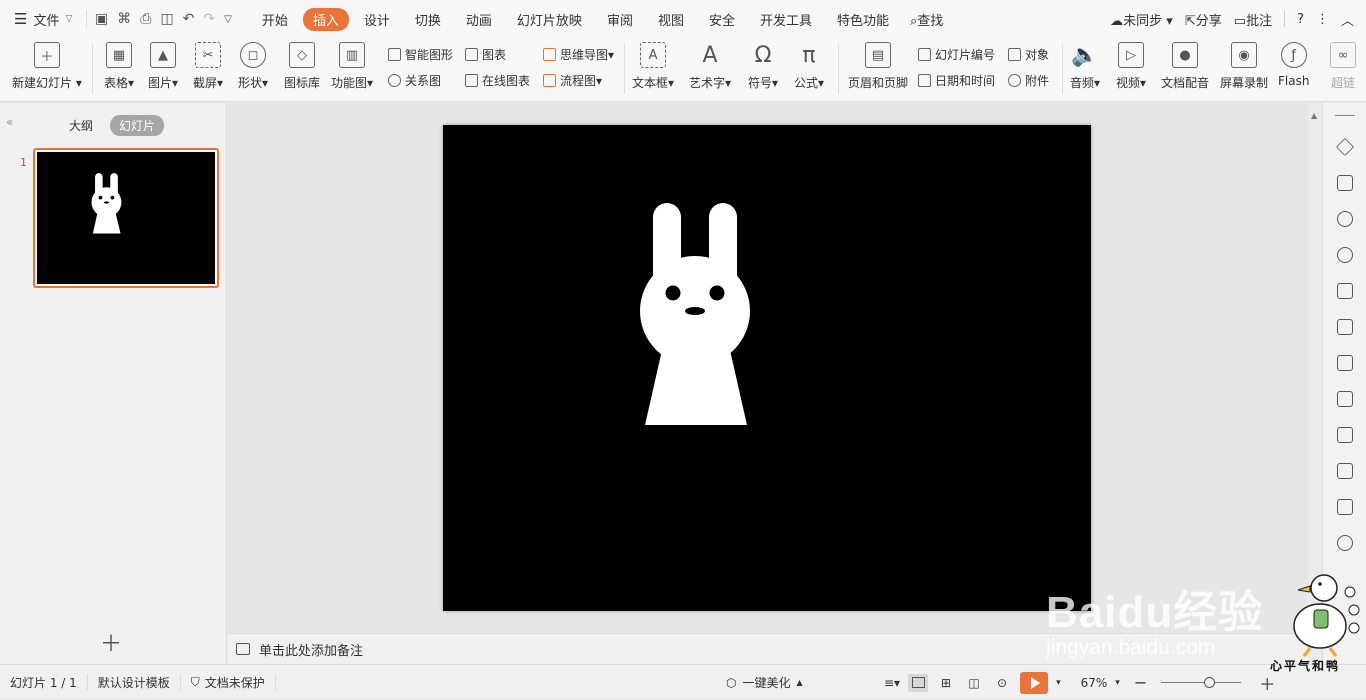 Image resolution: width=1366 pixels, height=700 pixels. Describe the element at coordinates (878, 66) in the screenshot. I see `header-footer-button: ▤ 页眉和页脚` at that location.